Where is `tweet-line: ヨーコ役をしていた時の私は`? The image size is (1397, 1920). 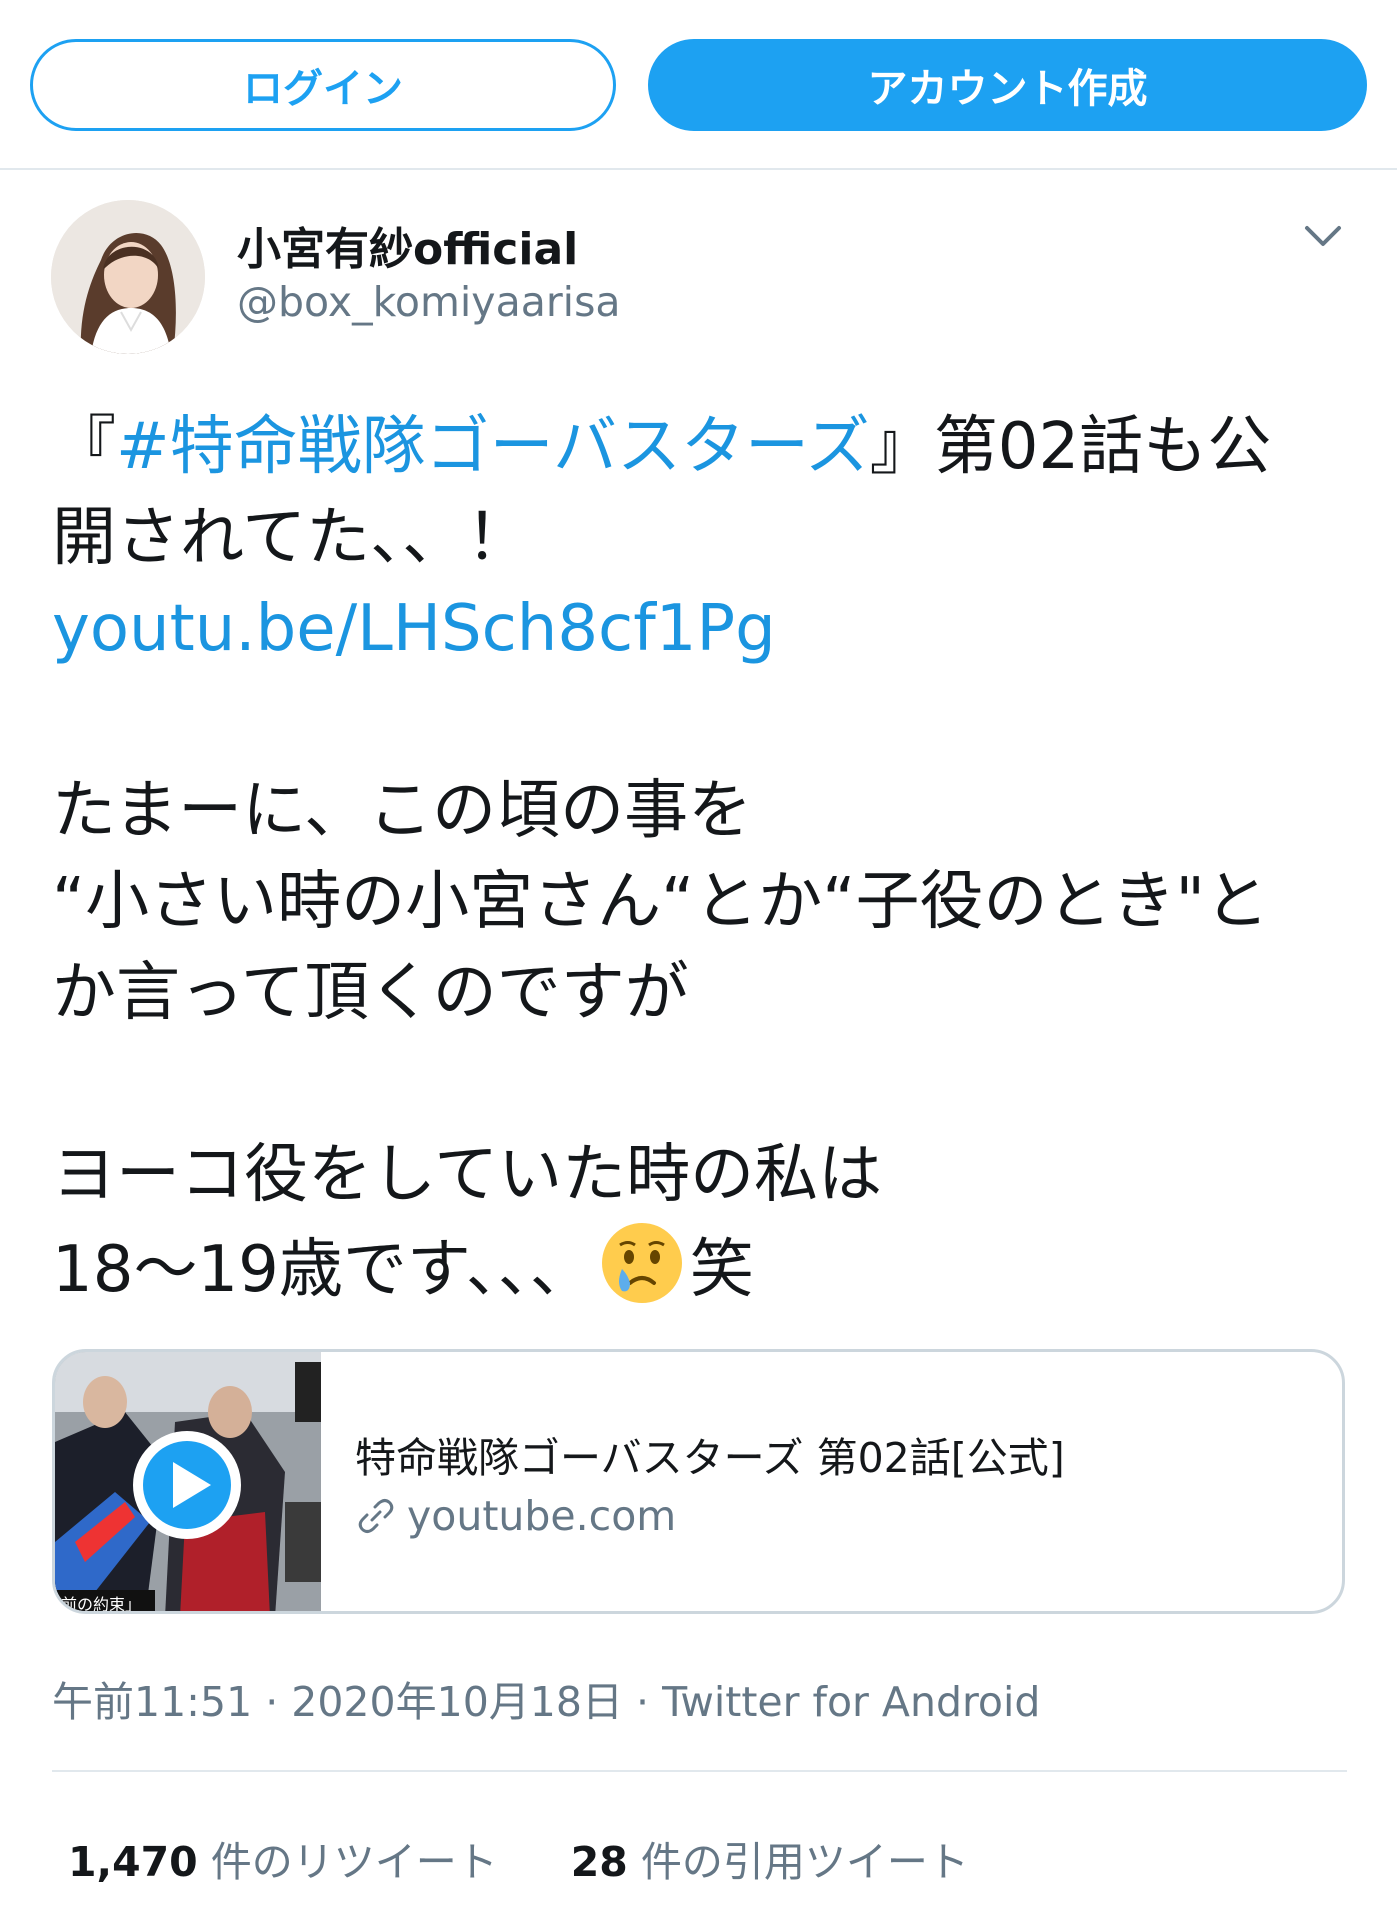 tweet-line: ヨーコ役をしていた時の私は is located at coordinates (467, 1175).